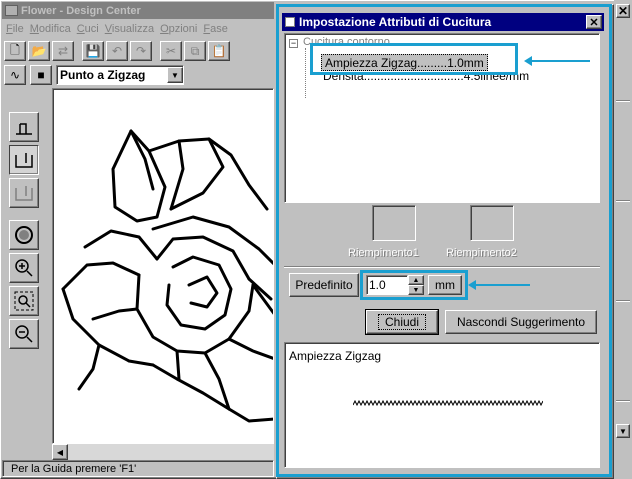 This screenshot has width=632, height=479. I want to click on divider, so click(442, 267).